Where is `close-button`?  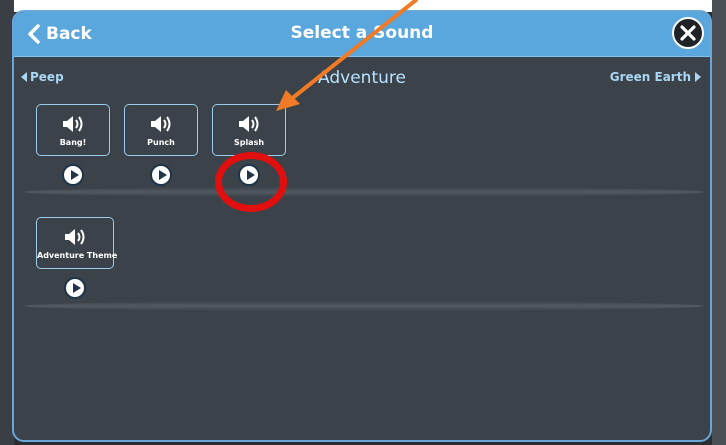
close-button is located at coordinates (688, 33).